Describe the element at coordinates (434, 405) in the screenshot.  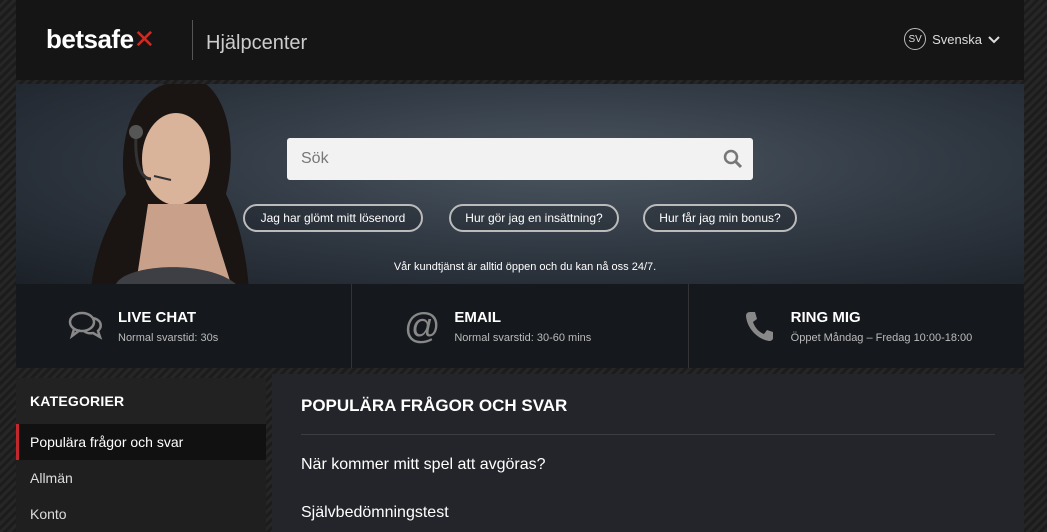
I see `section-title: POPULÄRA FRÅGOR OCH SVAR` at that location.